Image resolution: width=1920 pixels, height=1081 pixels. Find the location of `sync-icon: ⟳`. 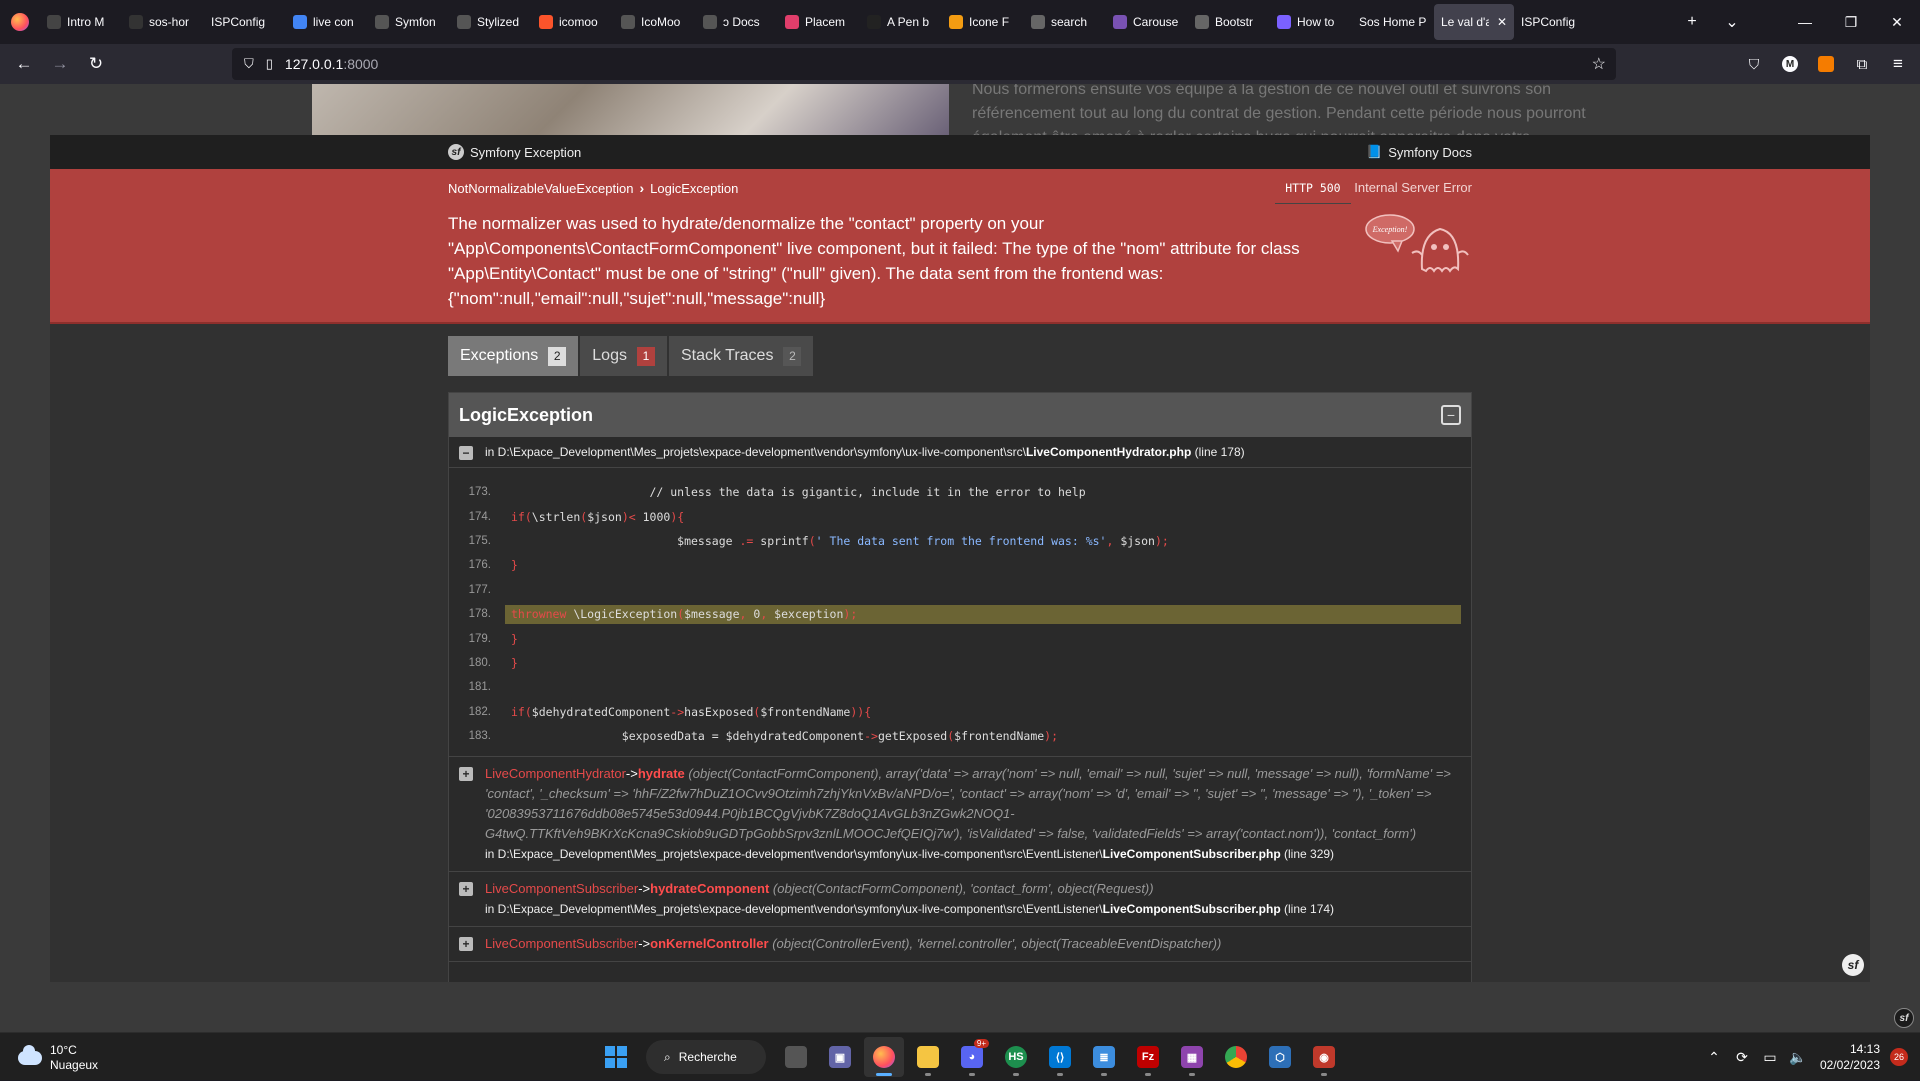

sync-icon: ⟳ is located at coordinates (1742, 1057).